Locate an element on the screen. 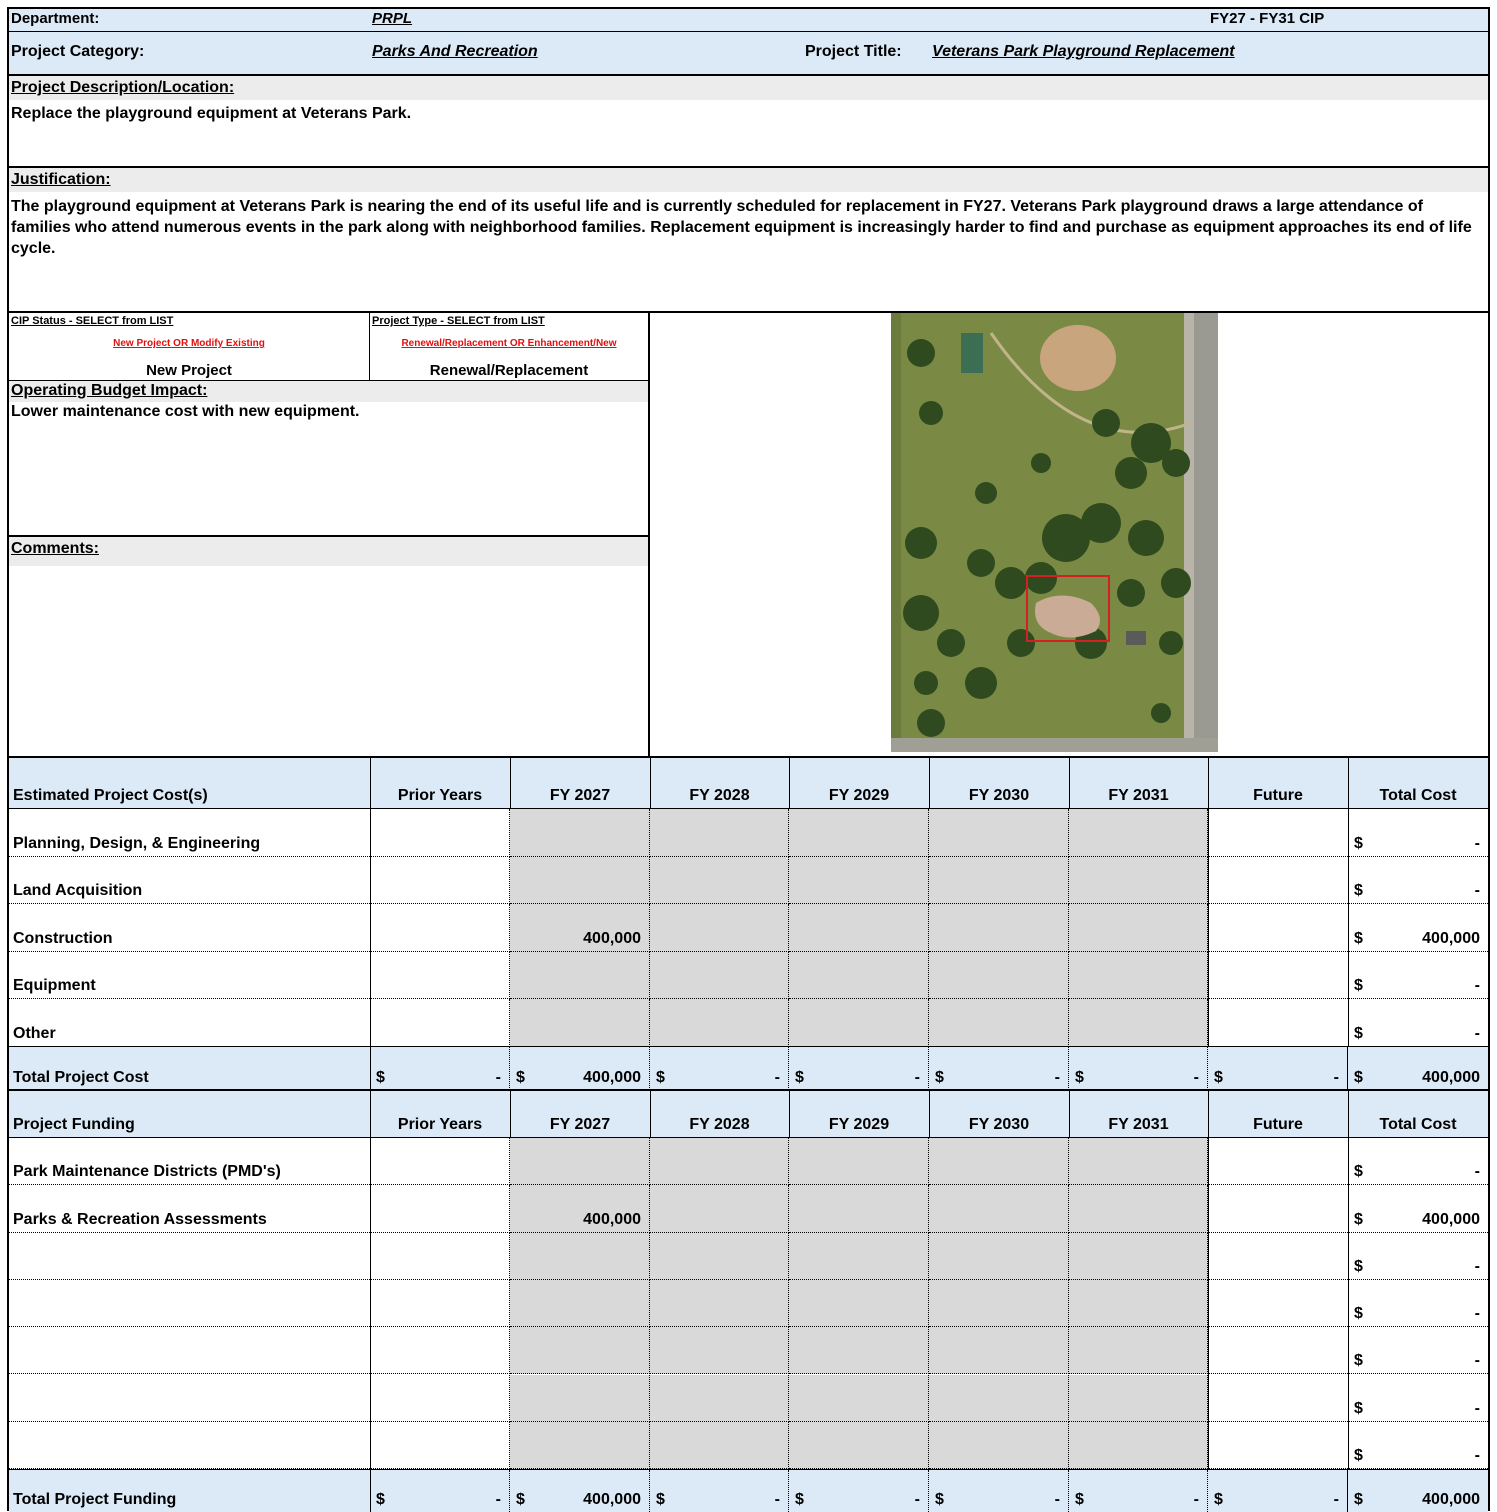  column-header: Future is located at coordinates (1278, 795).